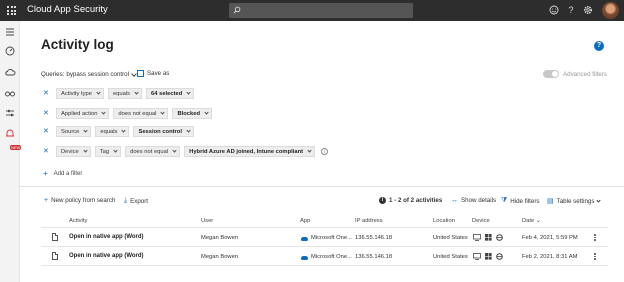 This screenshot has height=282, width=624. I want to click on document-icon, so click(55, 256).